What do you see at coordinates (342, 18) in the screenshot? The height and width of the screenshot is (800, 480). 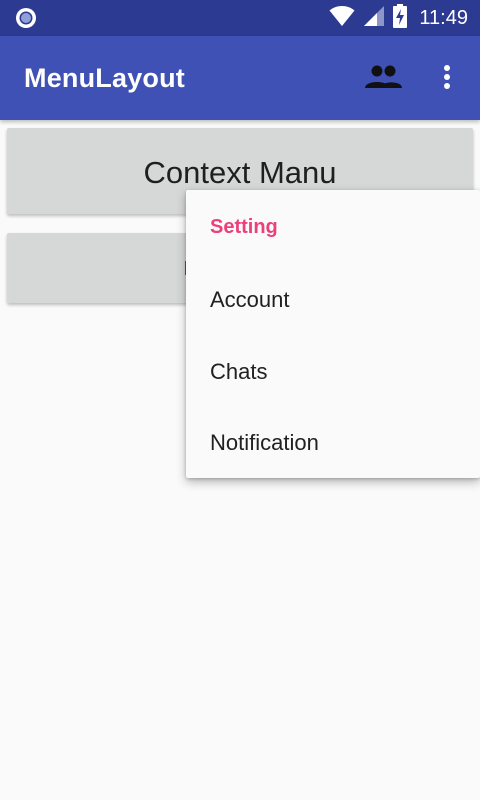 I see `wifi-icon` at bounding box center [342, 18].